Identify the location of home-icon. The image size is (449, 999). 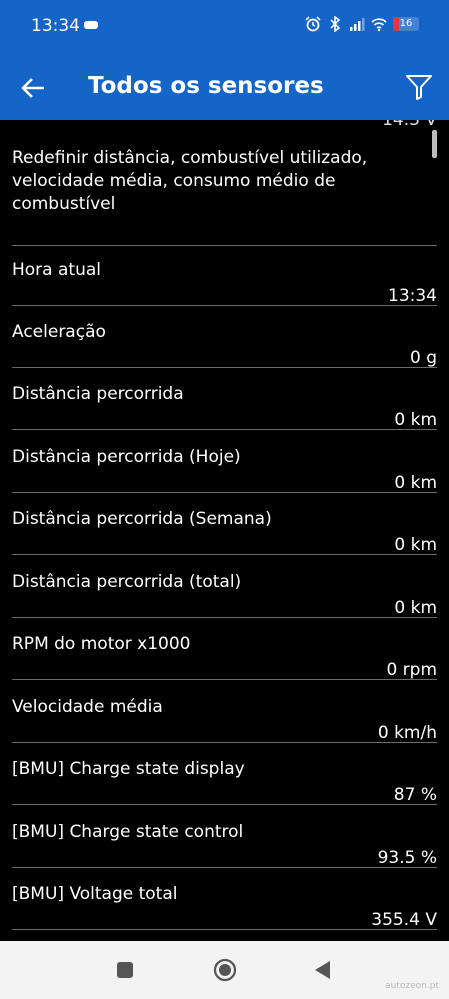
(225, 970).